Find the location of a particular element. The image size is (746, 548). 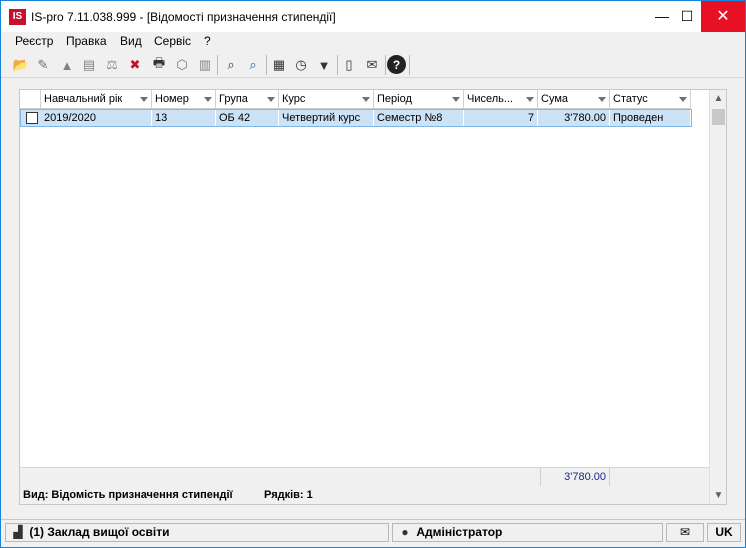

menu-edit: Правка is located at coordinates (86, 41).